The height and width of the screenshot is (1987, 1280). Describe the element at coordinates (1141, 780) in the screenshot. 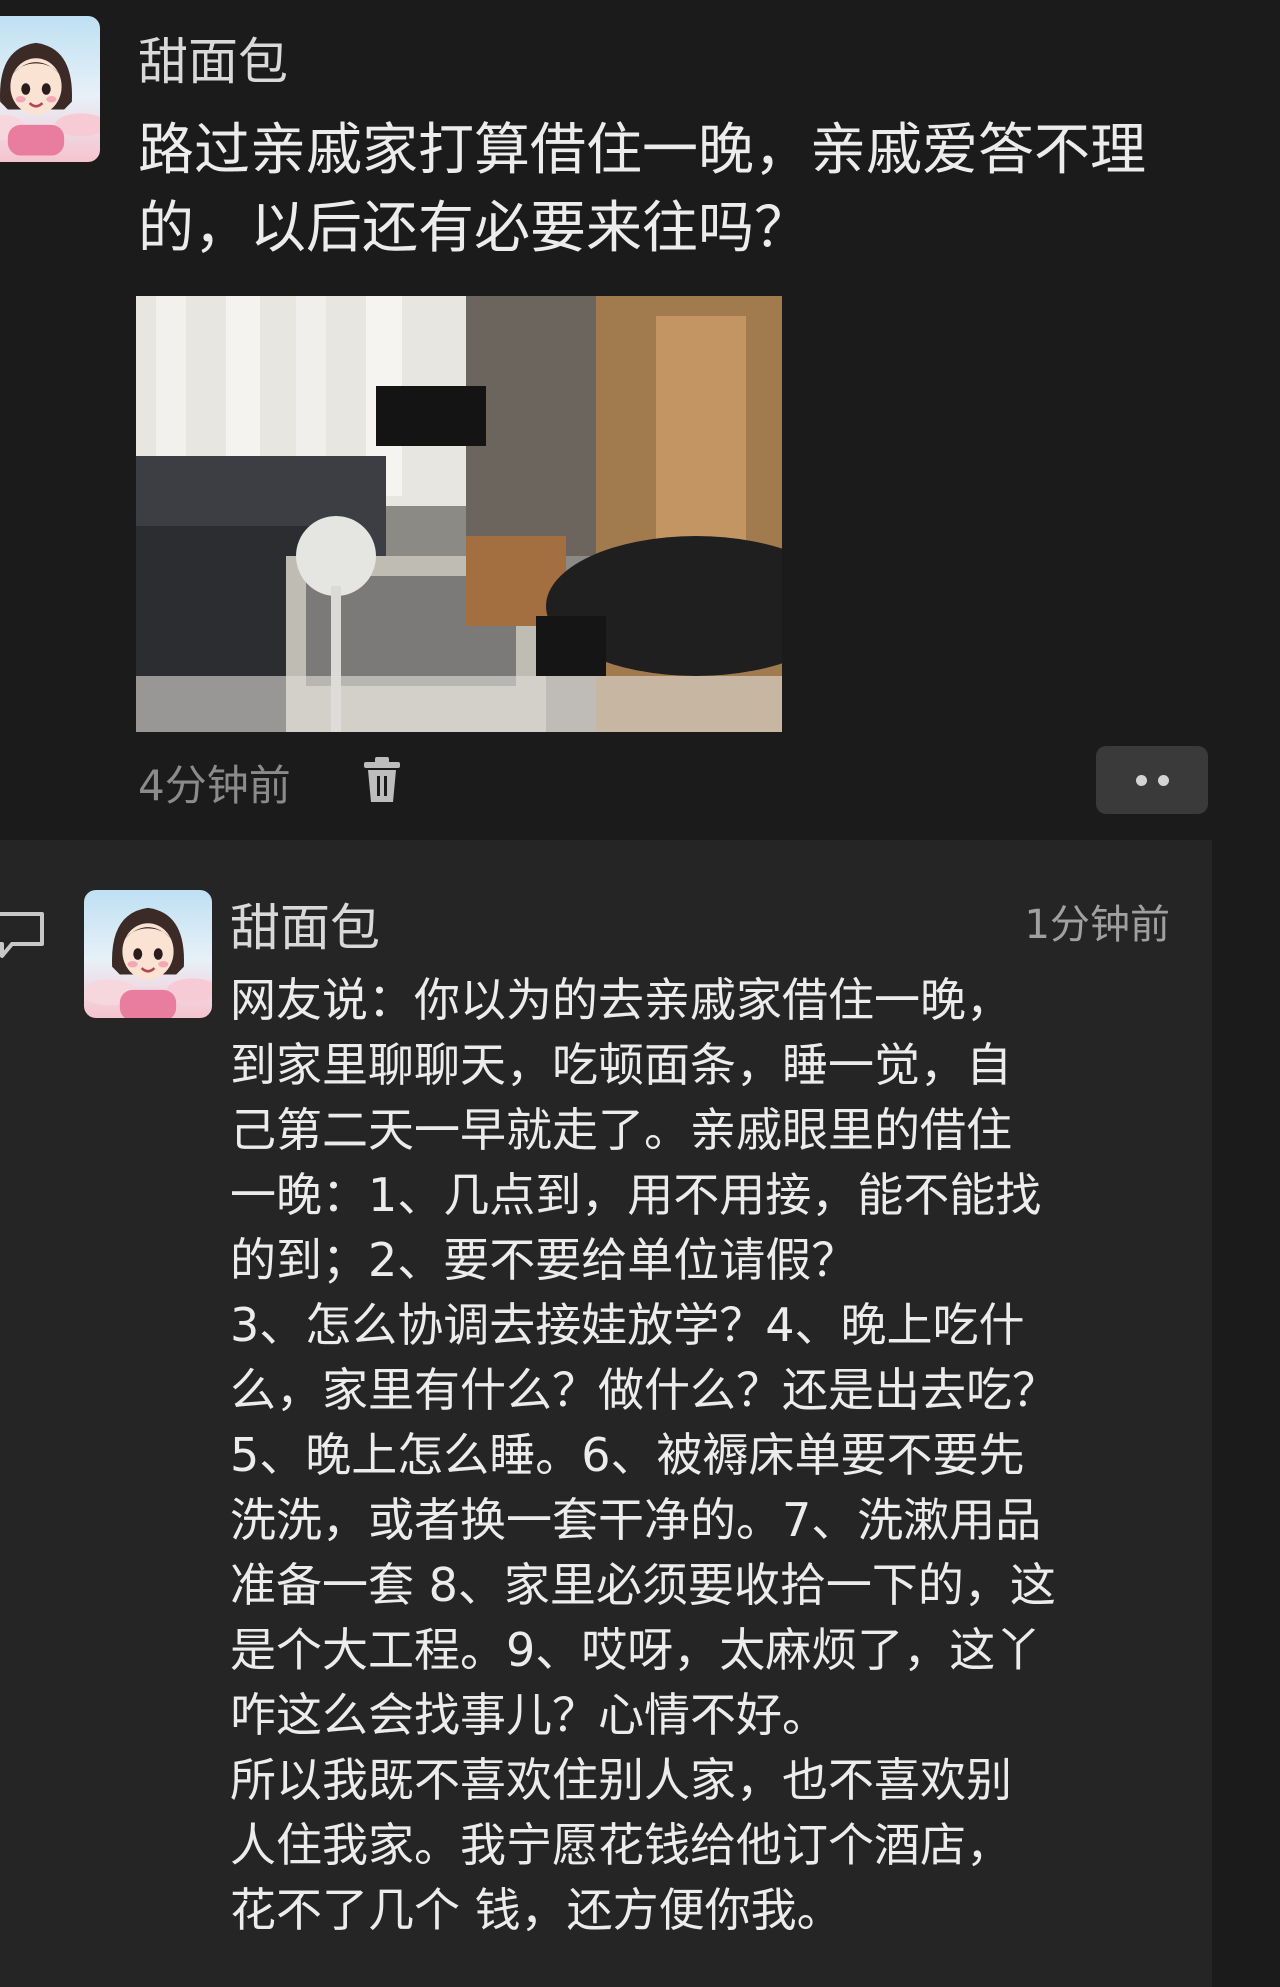

I see `more-dots-icon` at that location.